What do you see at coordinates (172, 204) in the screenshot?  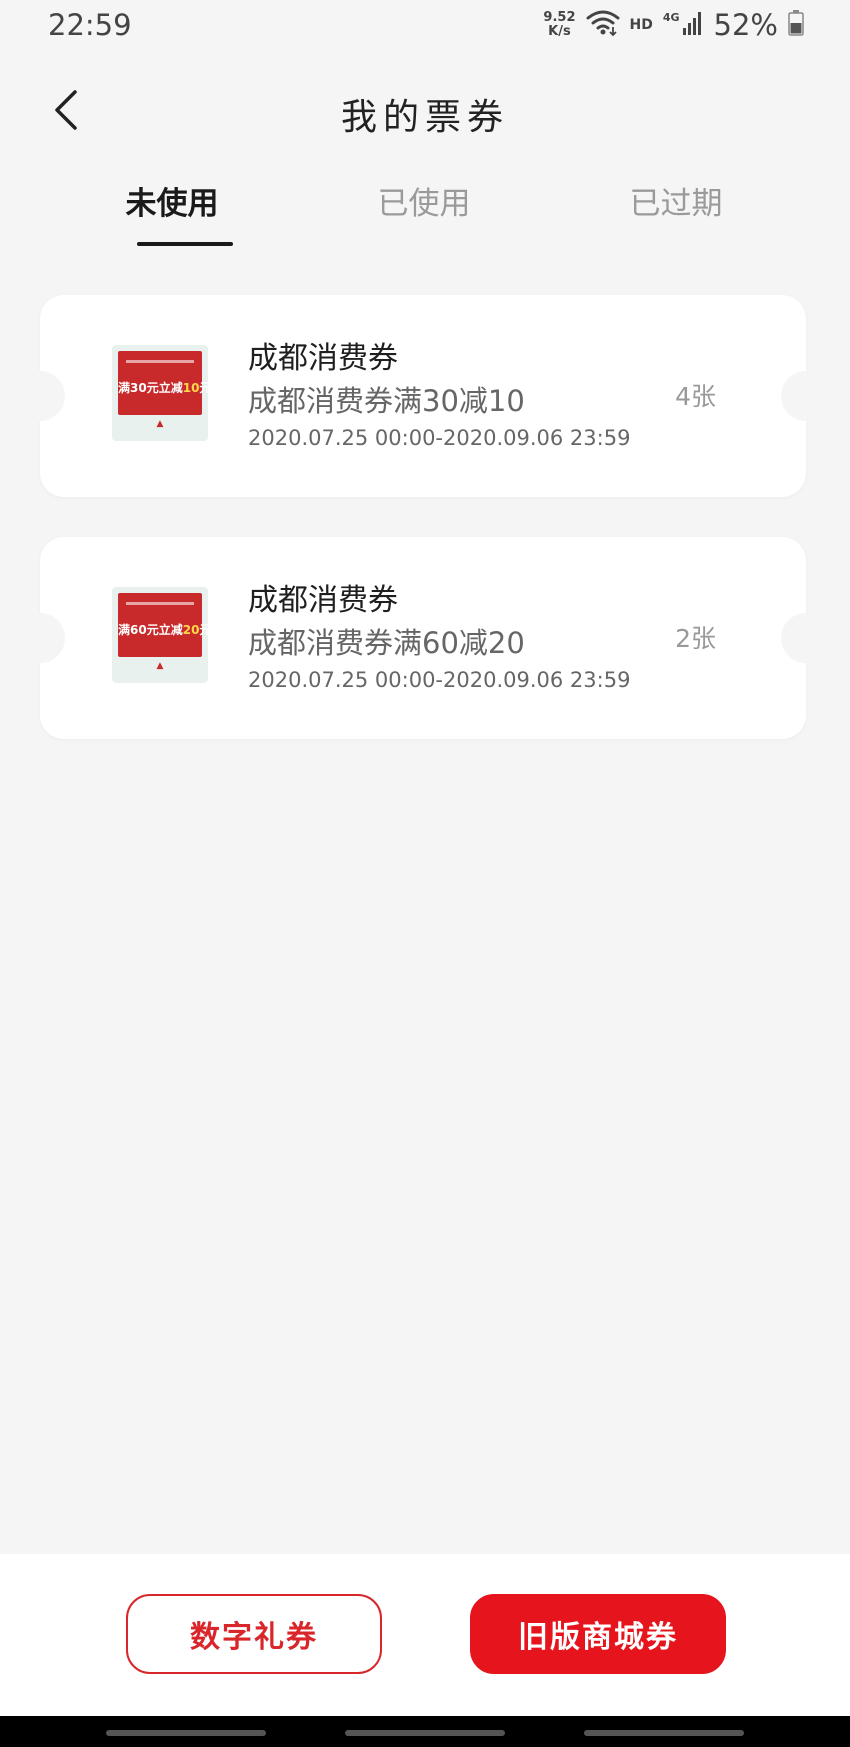 I see `tab-label: 未使用` at bounding box center [172, 204].